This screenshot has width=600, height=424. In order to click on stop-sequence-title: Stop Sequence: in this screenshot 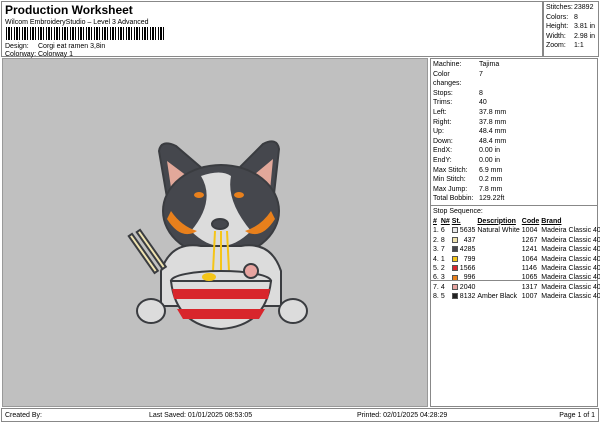, I will do `click(514, 210)`.